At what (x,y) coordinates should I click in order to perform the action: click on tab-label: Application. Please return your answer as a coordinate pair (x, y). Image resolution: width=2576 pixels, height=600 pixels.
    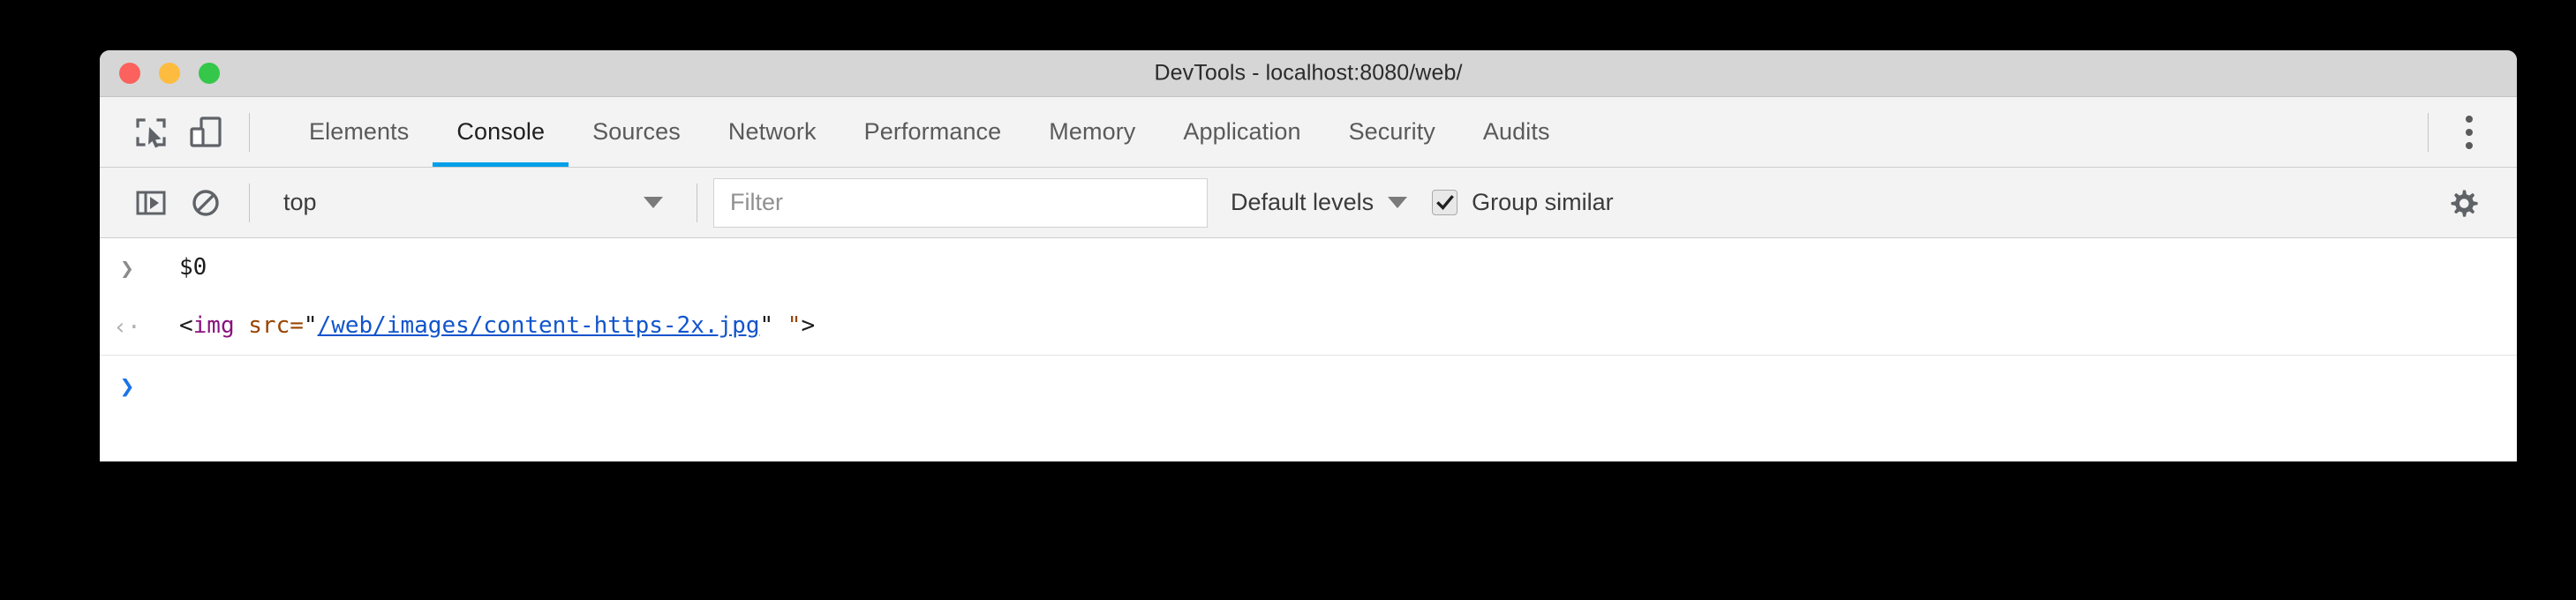
    Looking at the image, I should click on (1242, 131).